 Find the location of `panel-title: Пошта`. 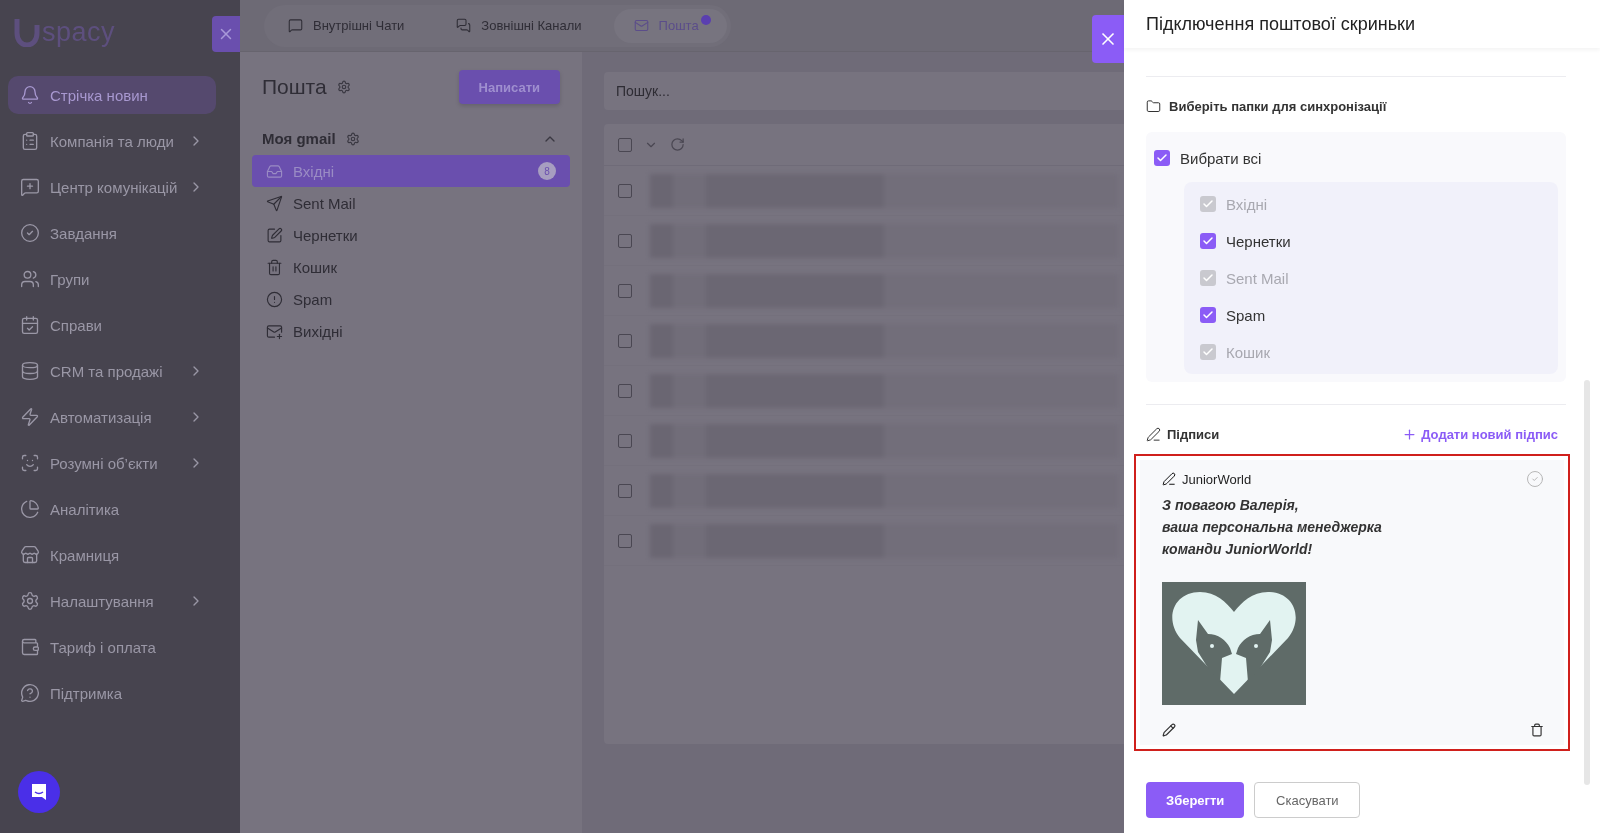

panel-title: Пошта is located at coordinates (294, 87).